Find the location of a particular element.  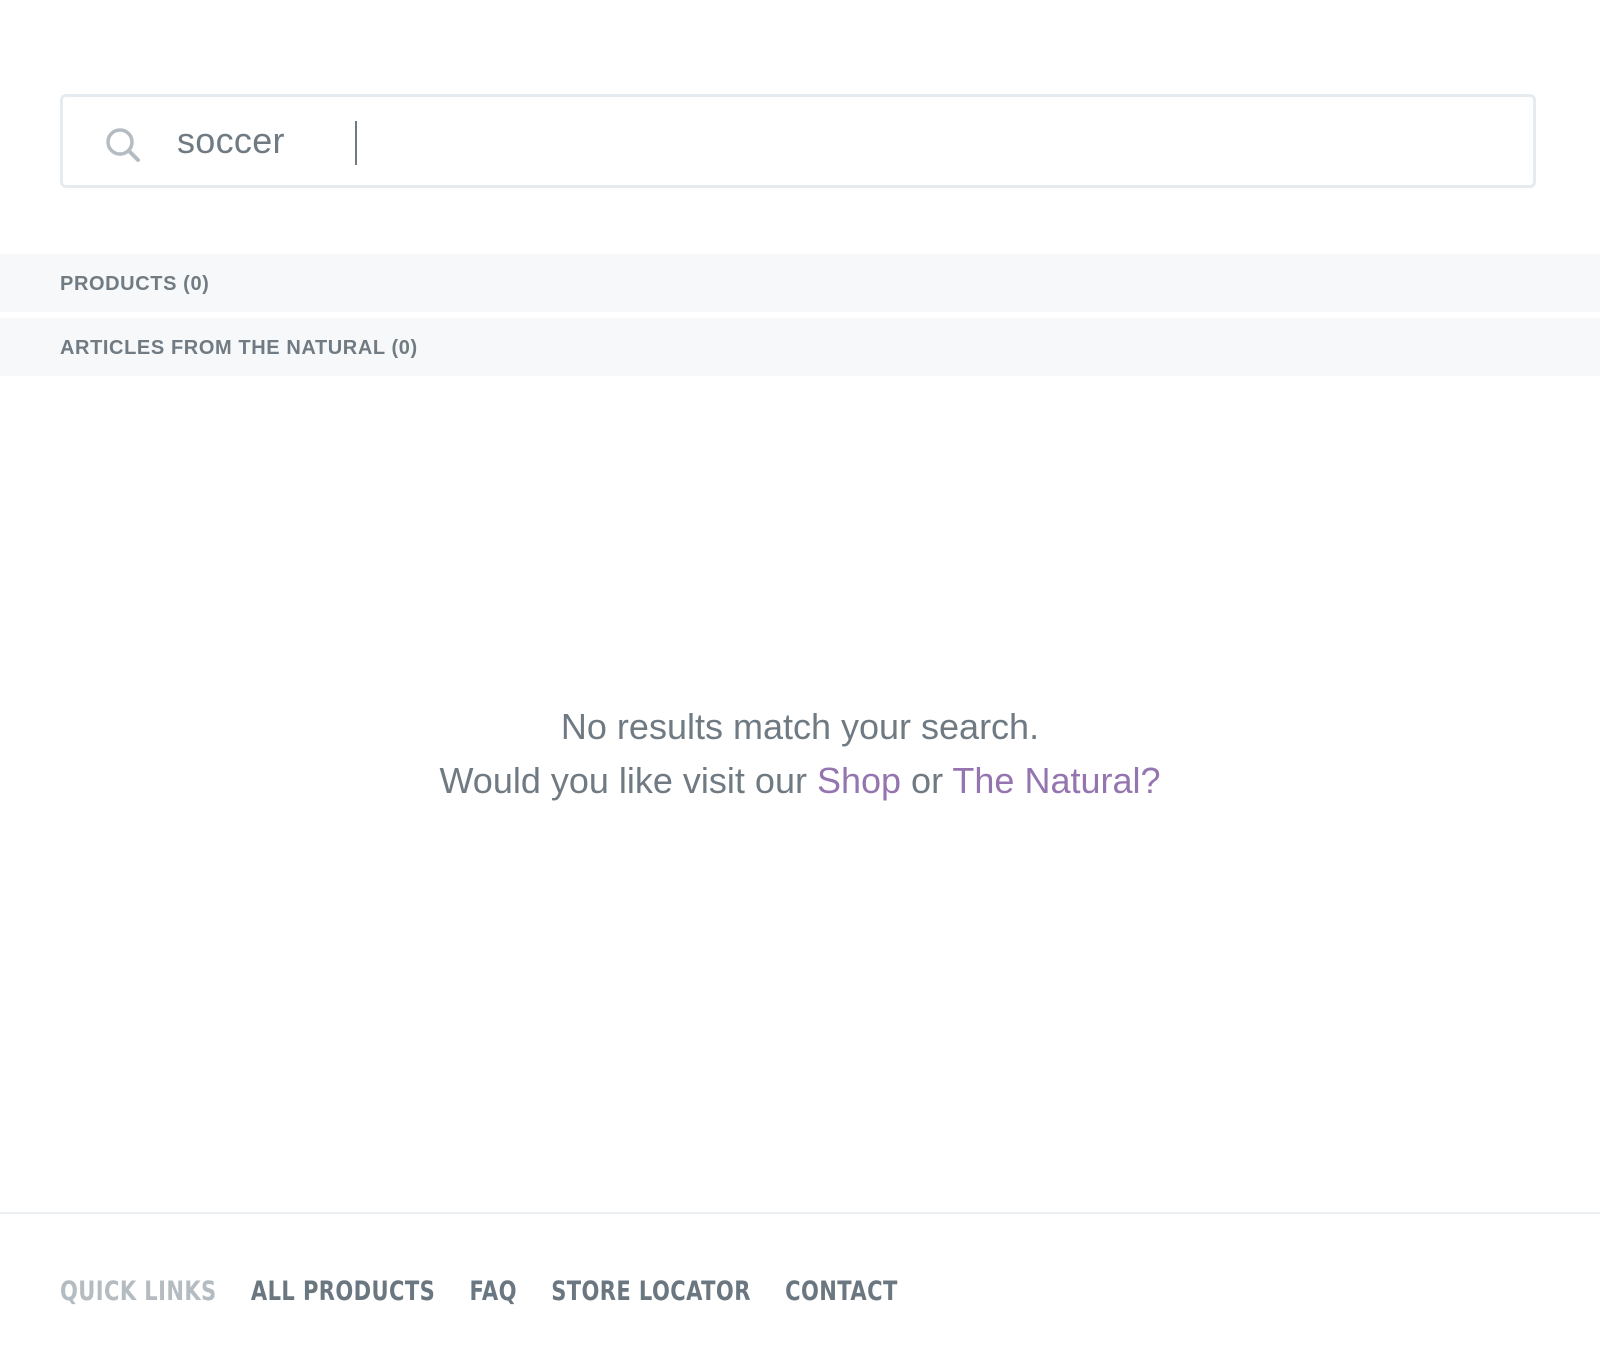

footer-link-faq: FAQ is located at coordinates (493, 1291).